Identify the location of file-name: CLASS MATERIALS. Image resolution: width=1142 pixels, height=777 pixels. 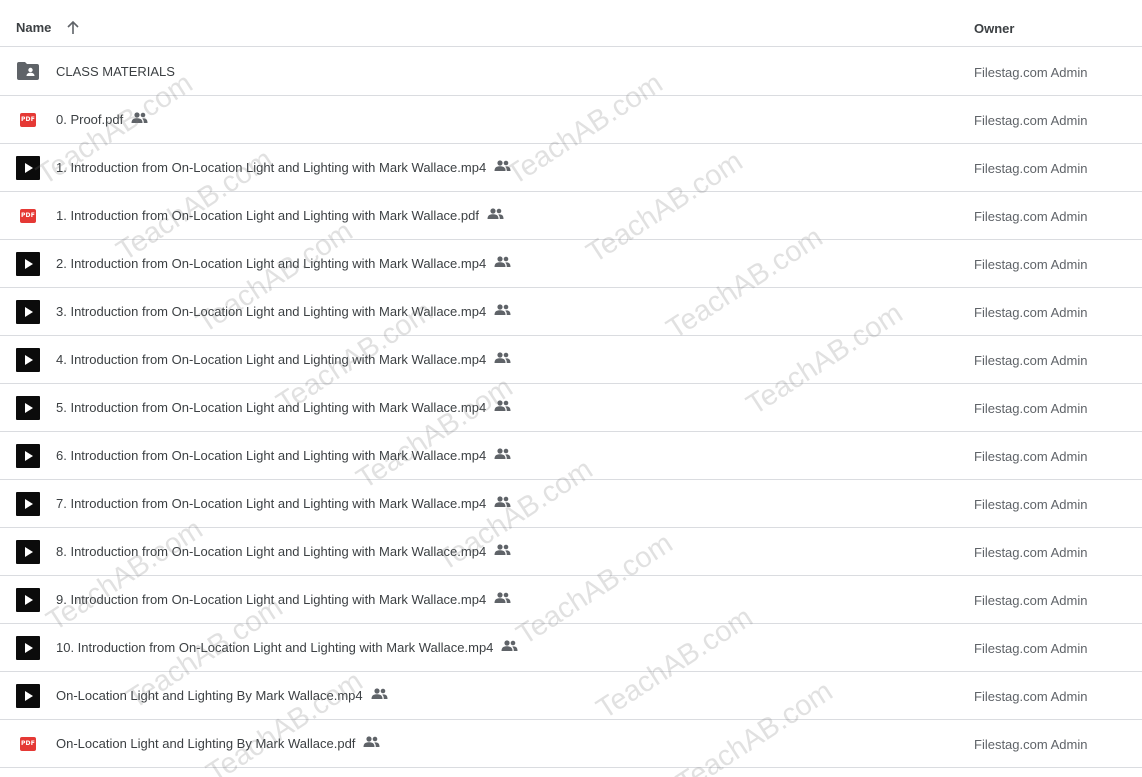
(115, 71).